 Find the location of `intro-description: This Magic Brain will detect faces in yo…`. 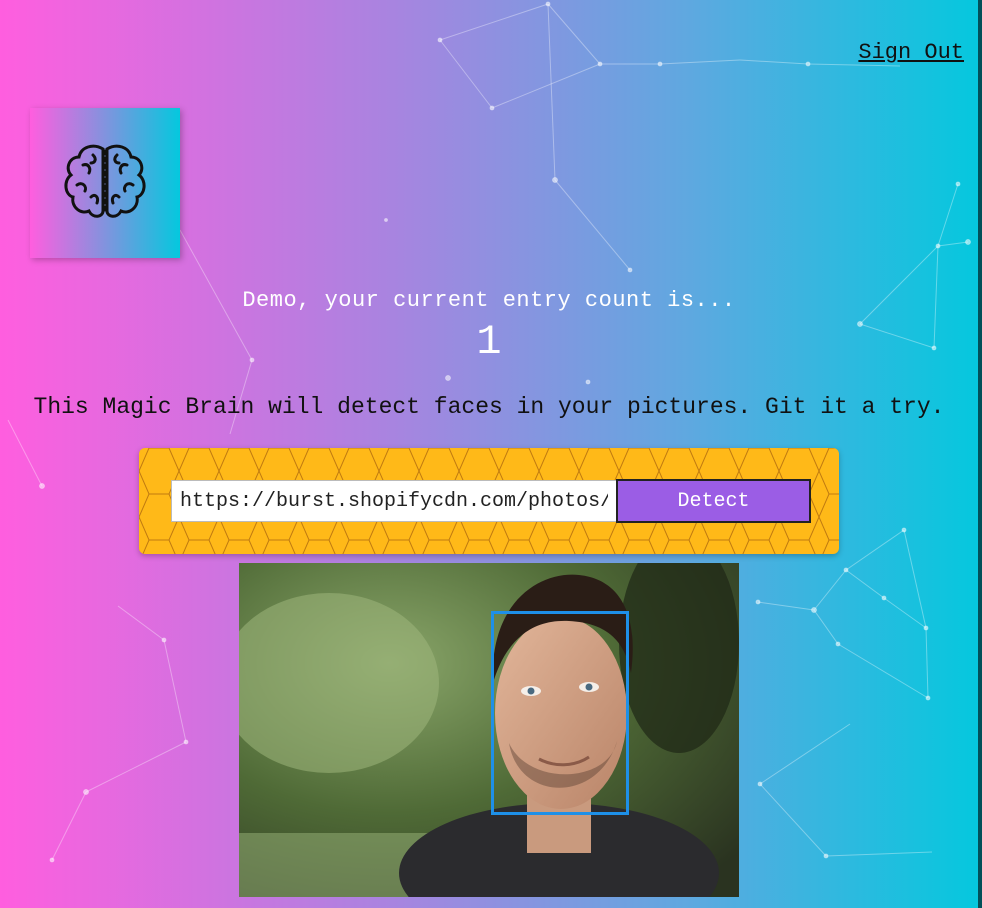

intro-description: This Magic Brain will detect faces in yo… is located at coordinates (489, 407).